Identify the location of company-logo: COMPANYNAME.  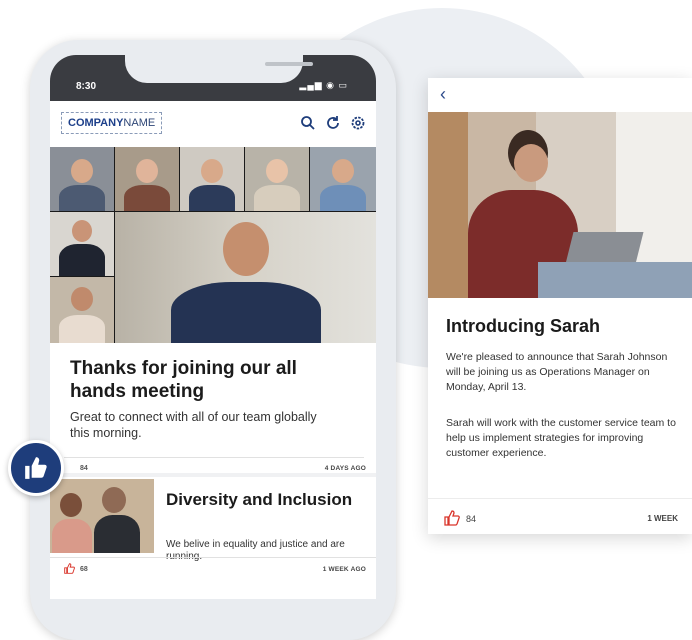
(112, 123).